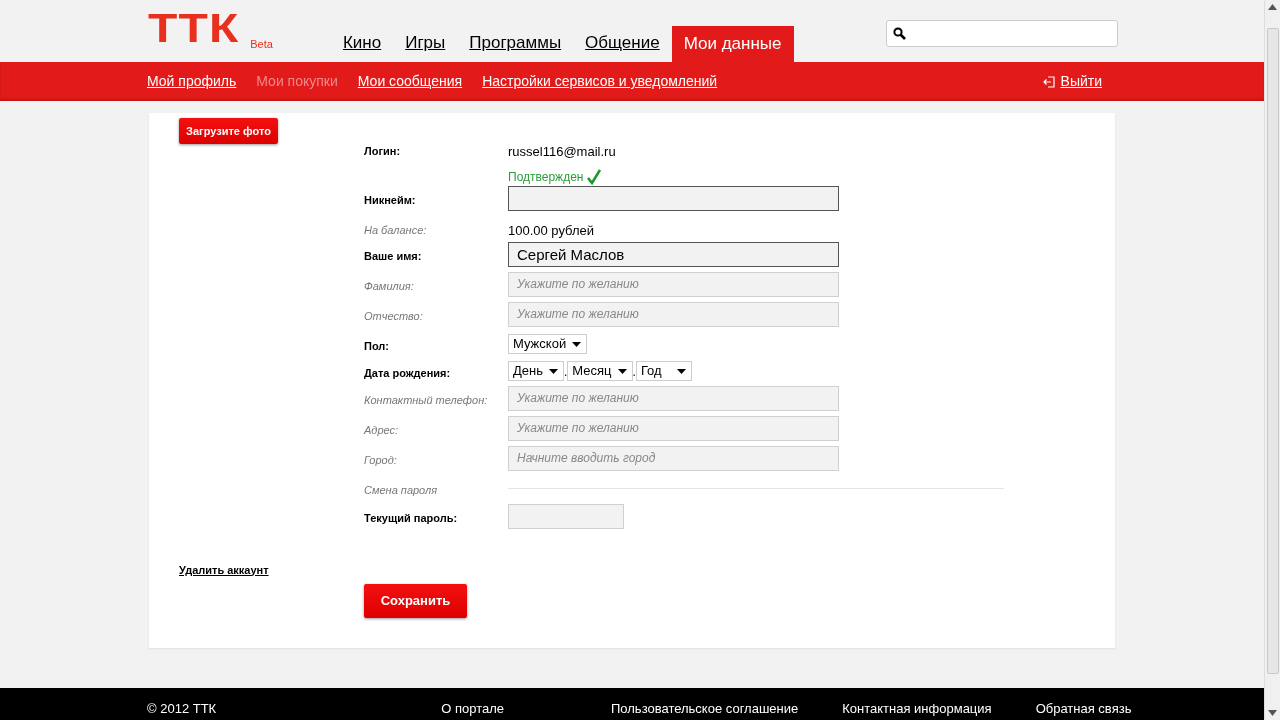 This screenshot has width=1280, height=720. I want to click on footer-link: Обратная связь, so click(1083, 708).